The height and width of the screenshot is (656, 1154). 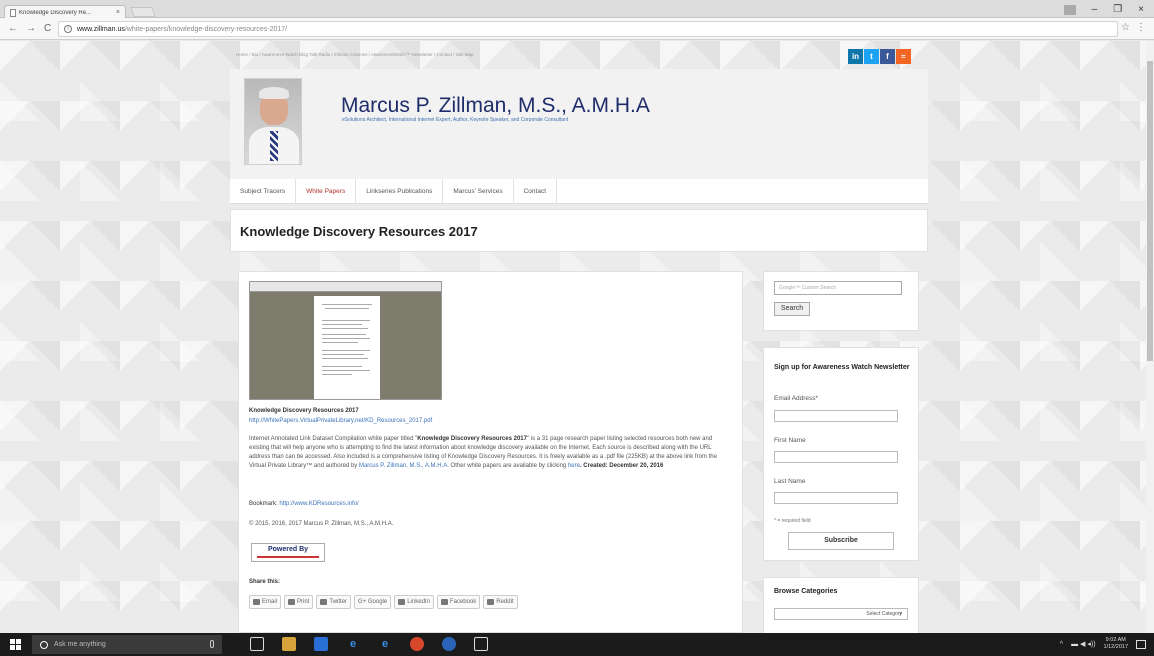 I want to click on forward-icon: →, so click(x=31, y=28).